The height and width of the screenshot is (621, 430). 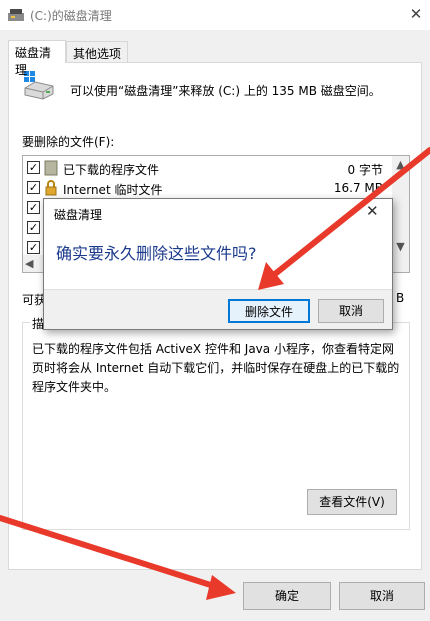 What do you see at coordinates (416, 14) in the screenshot?
I see `window-close-icon: ✕` at bounding box center [416, 14].